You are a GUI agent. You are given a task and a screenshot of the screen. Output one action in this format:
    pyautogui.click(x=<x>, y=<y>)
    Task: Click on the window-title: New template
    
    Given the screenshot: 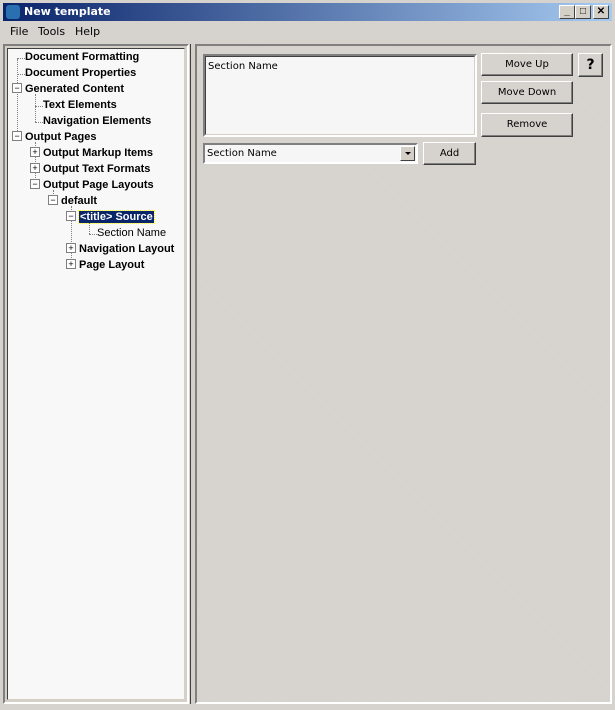 What is the action you would take?
    pyautogui.click(x=67, y=11)
    